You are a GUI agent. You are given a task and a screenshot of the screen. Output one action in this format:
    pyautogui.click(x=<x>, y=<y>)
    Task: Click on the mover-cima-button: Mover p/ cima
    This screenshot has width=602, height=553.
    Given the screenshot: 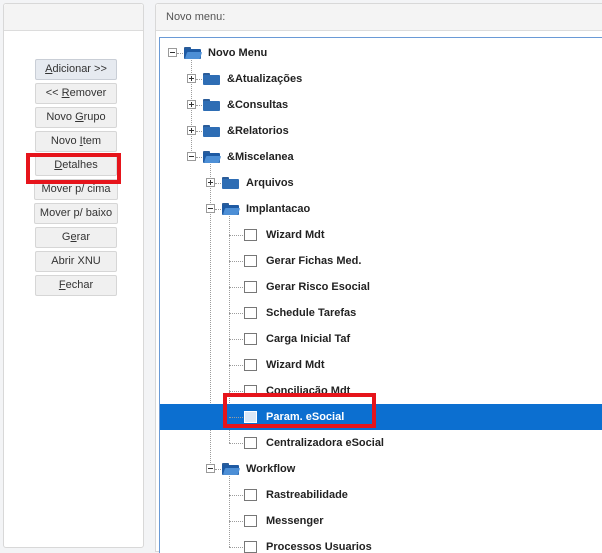 What is the action you would take?
    pyautogui.click(x=76, y=189)
    